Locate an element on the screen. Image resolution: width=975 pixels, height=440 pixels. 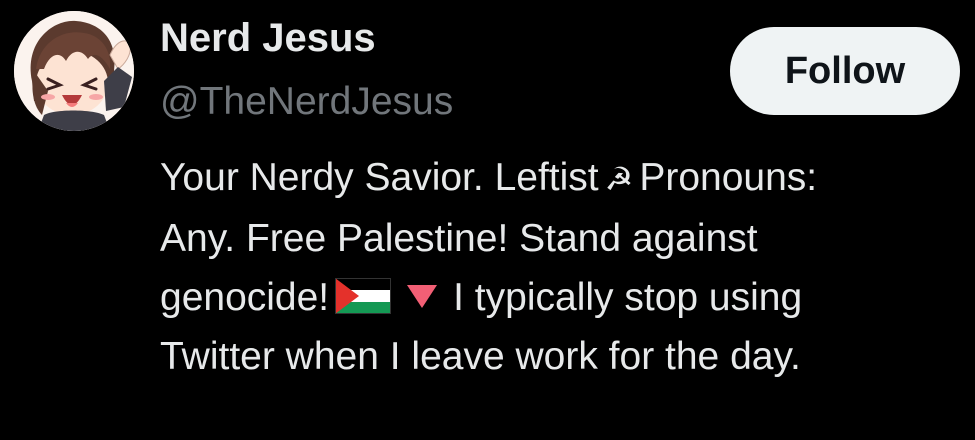
bio-line-2: Any. Free Palestine! Stand against is located at coordinates (459, 239).